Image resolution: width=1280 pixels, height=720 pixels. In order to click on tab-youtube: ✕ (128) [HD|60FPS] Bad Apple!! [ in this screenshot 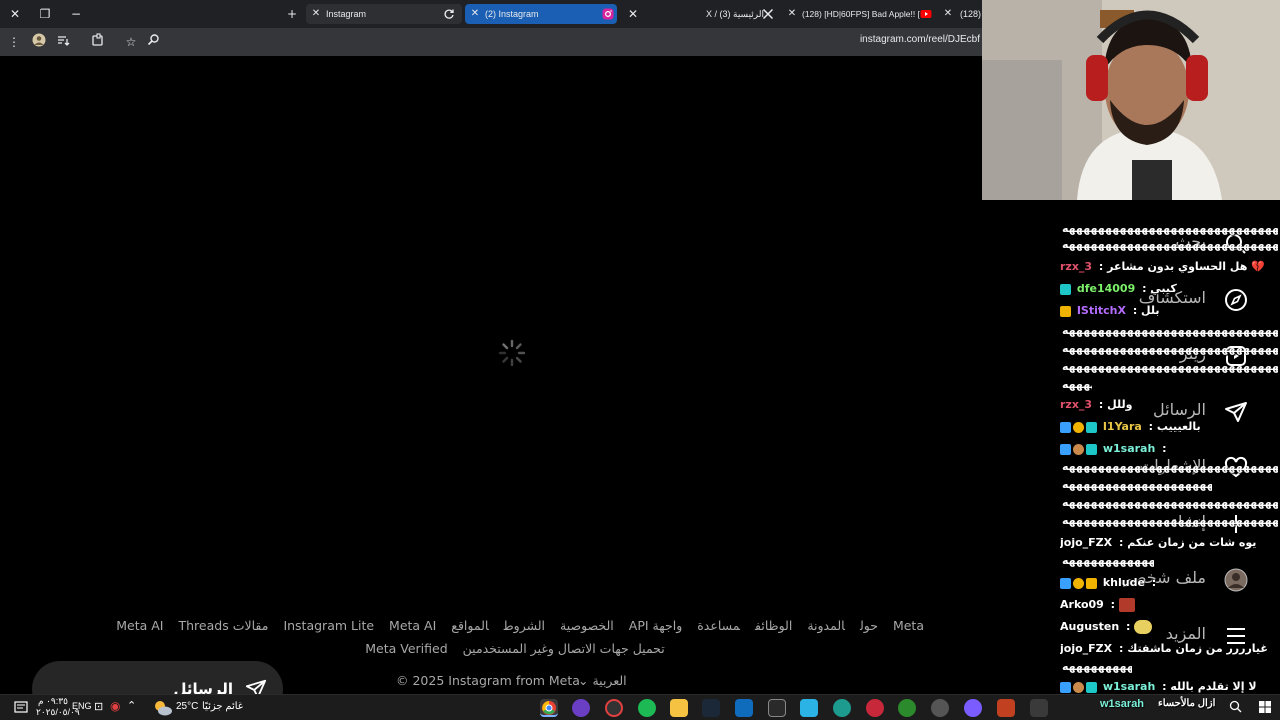, I will do `click(859, 14)`.